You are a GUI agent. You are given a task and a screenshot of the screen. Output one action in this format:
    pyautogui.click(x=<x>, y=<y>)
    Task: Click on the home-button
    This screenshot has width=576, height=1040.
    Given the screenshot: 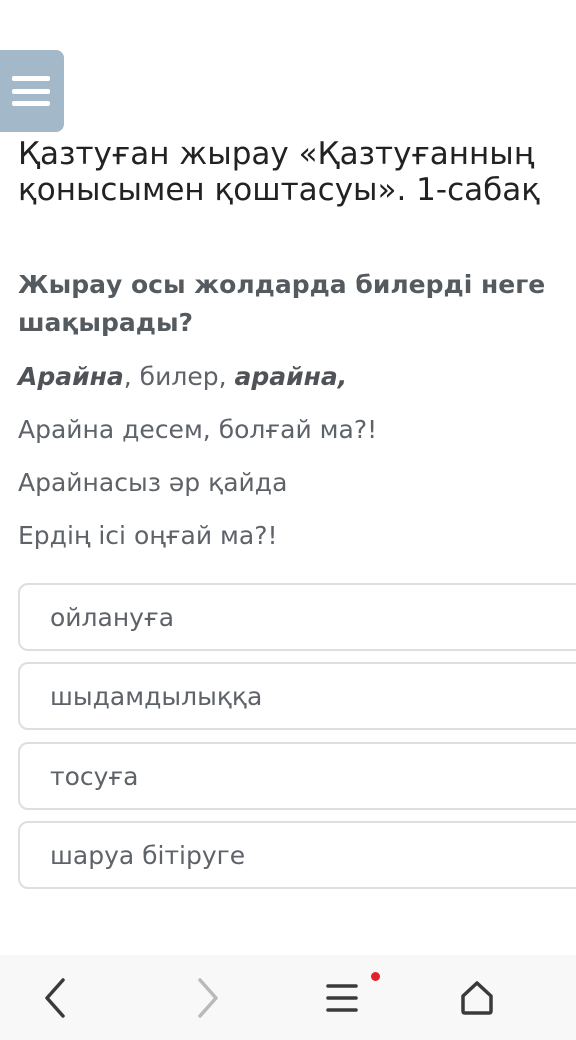 What is the action you would take?
    pyautogui.click(x=477, y=997)
    